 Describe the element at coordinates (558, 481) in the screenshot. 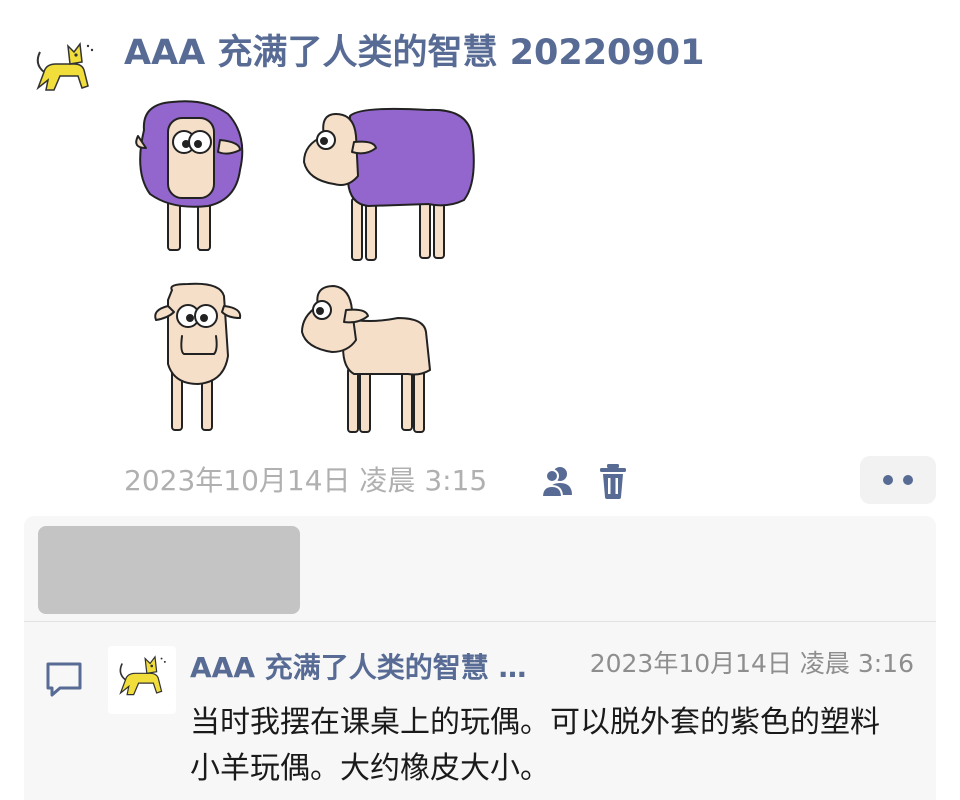

I see `people-icon` at that location.